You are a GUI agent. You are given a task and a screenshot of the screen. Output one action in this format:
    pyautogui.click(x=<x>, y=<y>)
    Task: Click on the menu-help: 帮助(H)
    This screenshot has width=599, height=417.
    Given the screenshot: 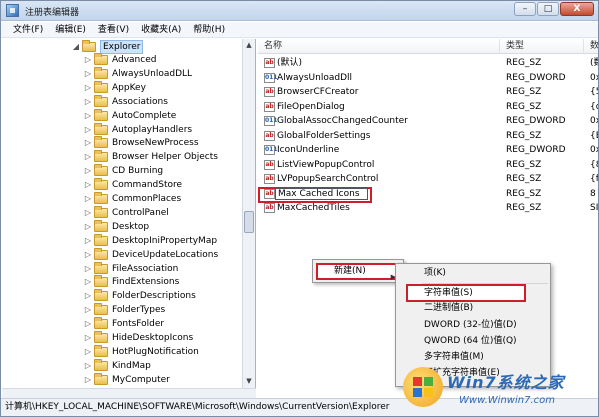 What is the action you would take?
    pyautogui.click(x=209, y=29)
    